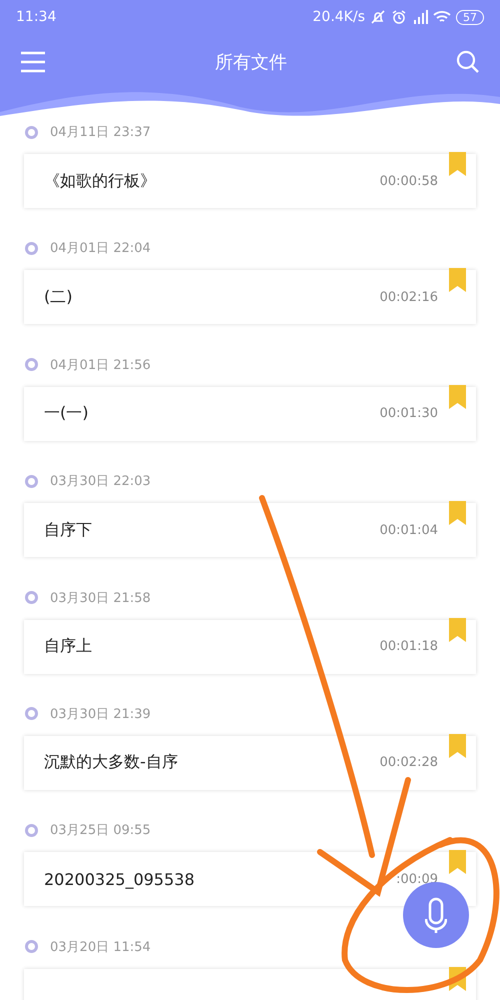 The height and width of the screenshot is (1000, 500). Describe the element at coordinates (100, 598) in the screenshot. I see `date-time: 03月30日 21:58` at that location.